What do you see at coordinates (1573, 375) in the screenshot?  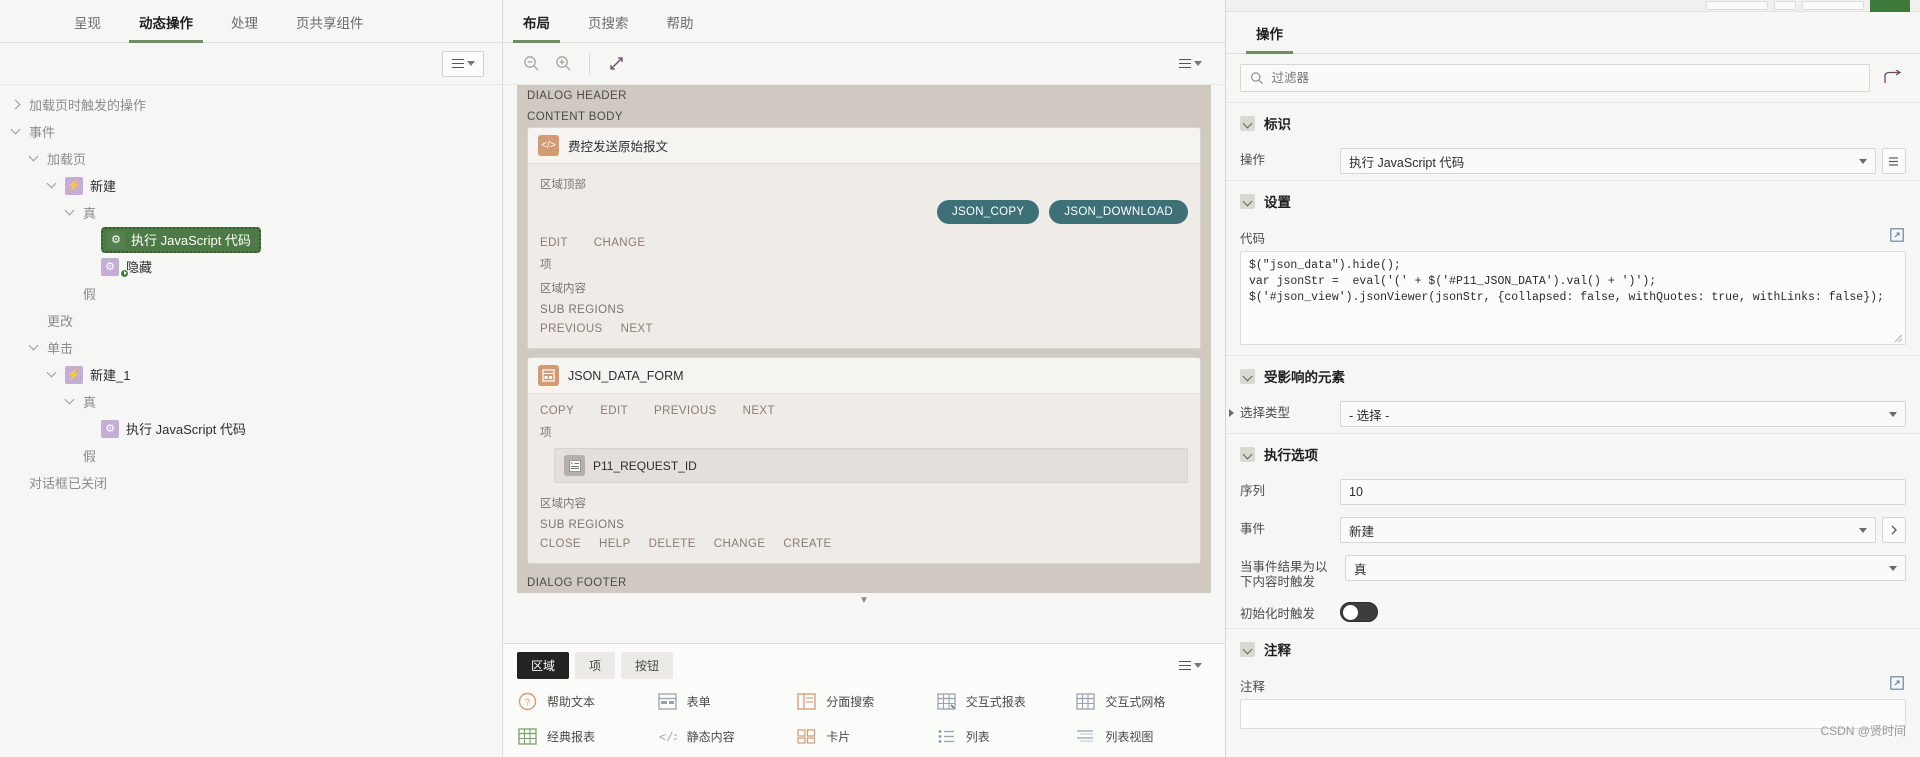 I see `section-affected-elements: 受影响的元素` at bounding box center [1573, 375].